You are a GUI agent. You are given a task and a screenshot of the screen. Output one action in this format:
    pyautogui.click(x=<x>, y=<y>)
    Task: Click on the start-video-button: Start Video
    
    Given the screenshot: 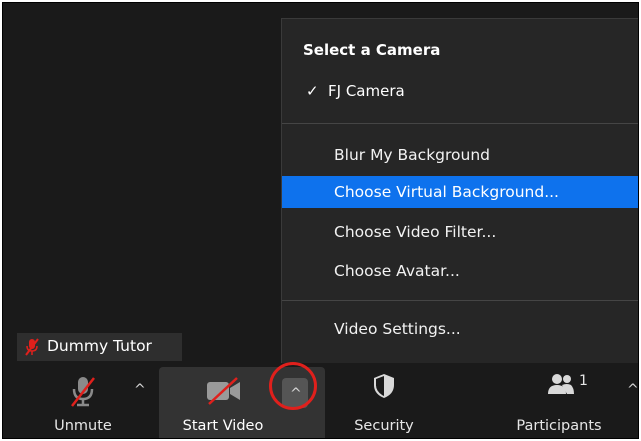 What is the action you would take?
    pyautogui.click(x=223, y=400)
    